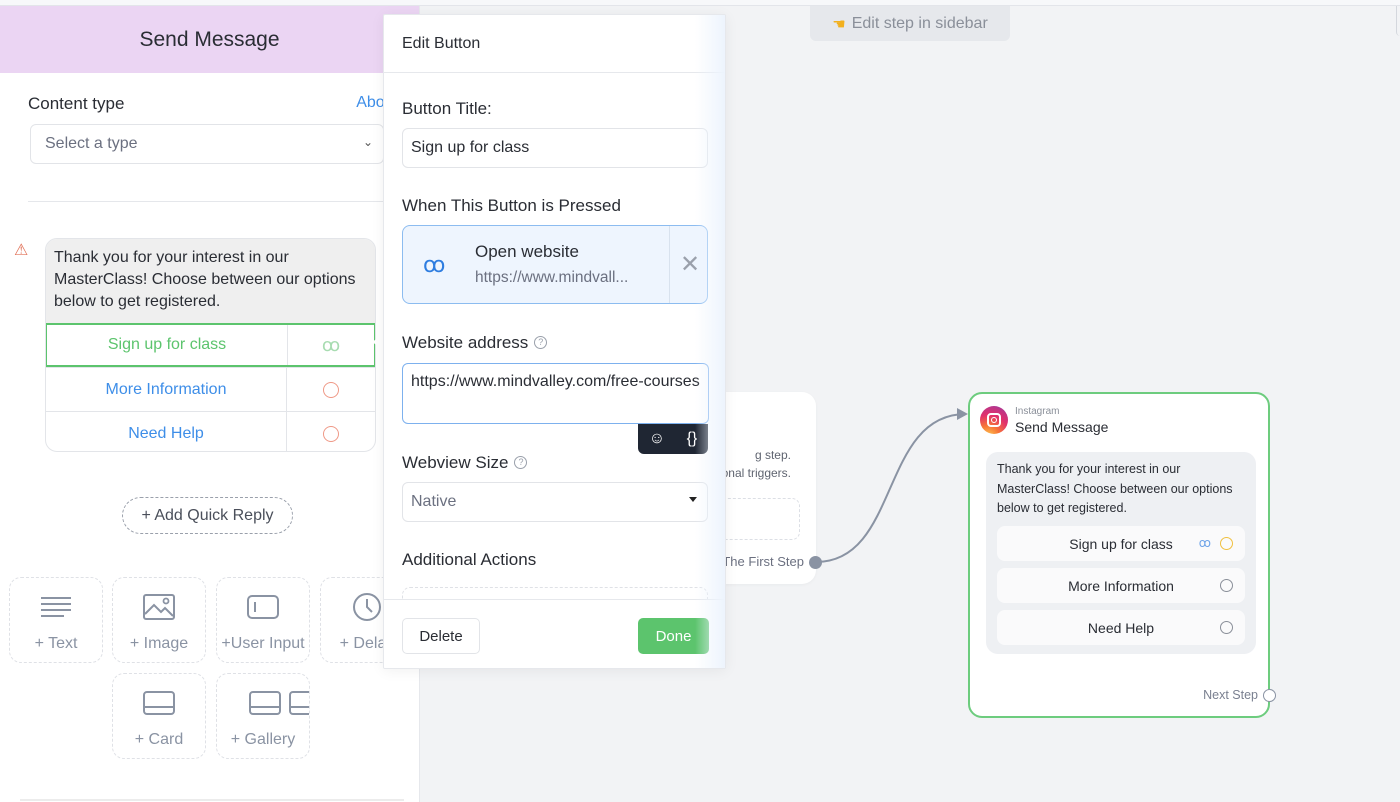 The height and width of the screenshot is (802, 1400). I want to click on canvas-node-edge, so click(1398, 21).